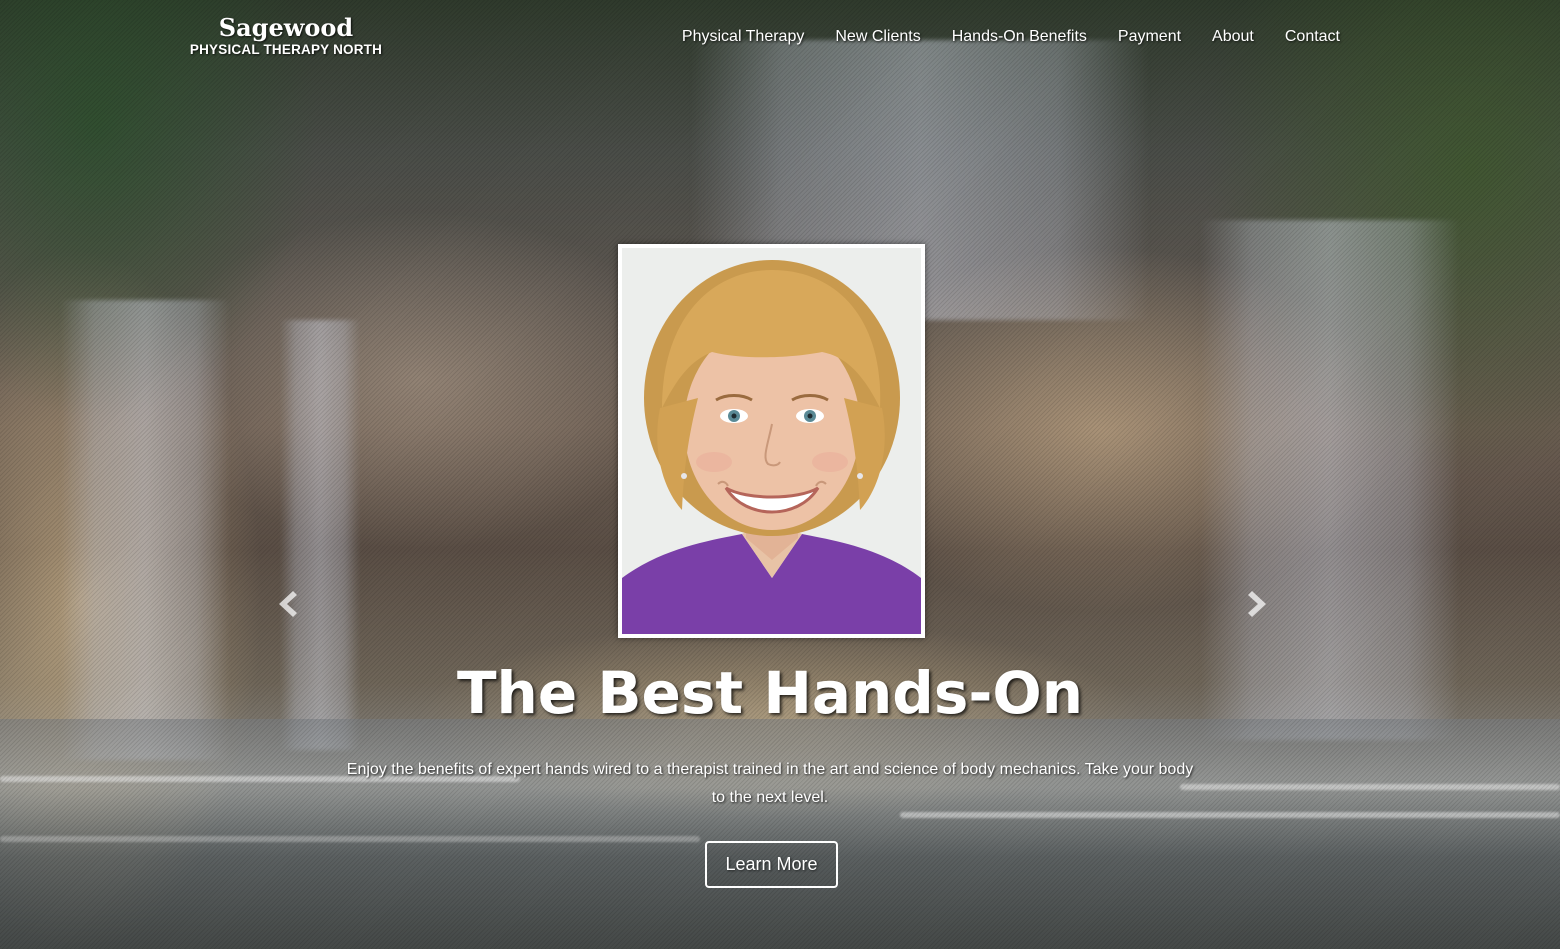 The image size is (1560, 949). I want to click on nav-item-contact: Contact, so click(1312, 37).